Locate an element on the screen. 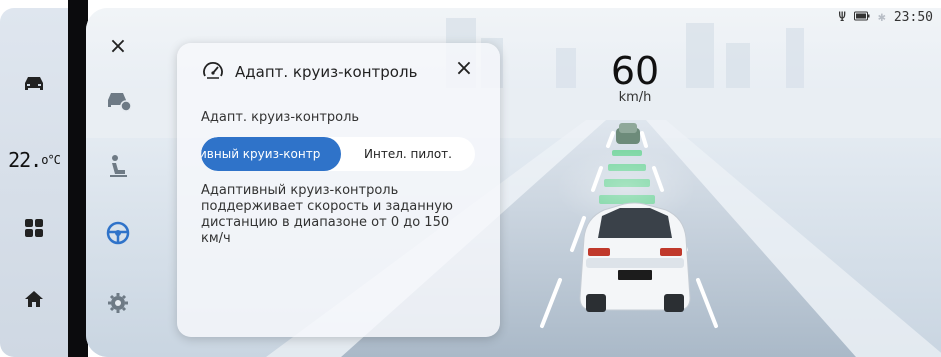 The image size is (941, 357). home-icon is located at coordinates (34, 299).